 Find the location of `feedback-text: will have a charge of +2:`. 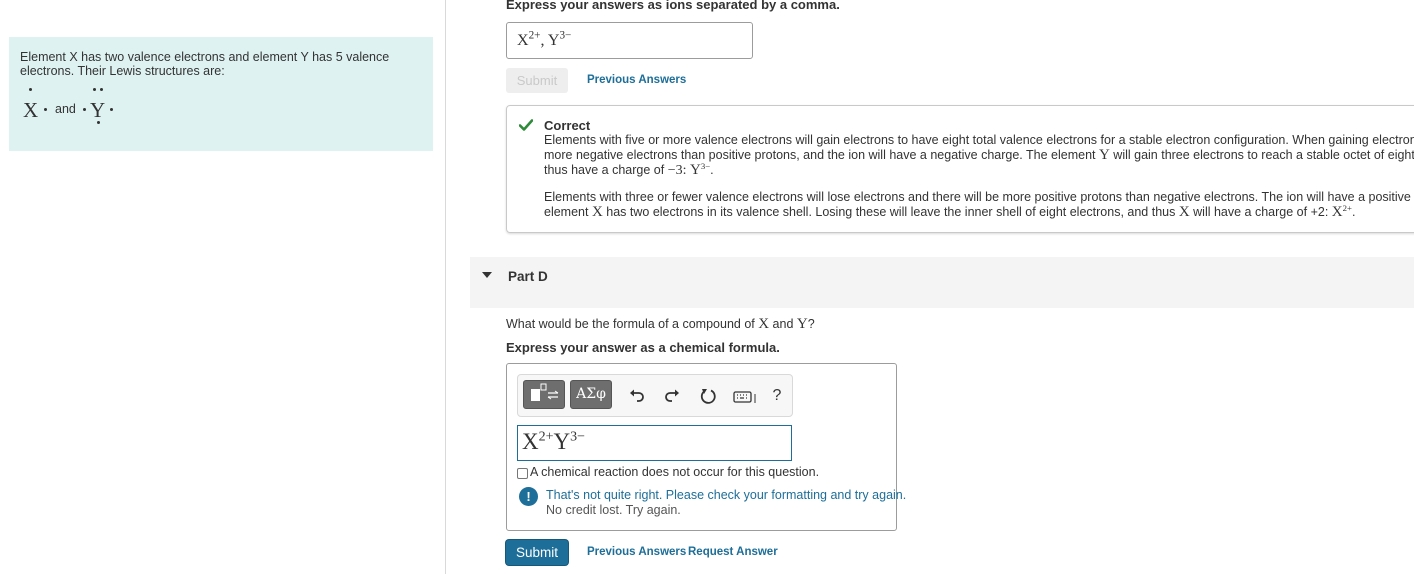

feedback-text: will have a charge of +2: is located at coordinates (1260, 212).